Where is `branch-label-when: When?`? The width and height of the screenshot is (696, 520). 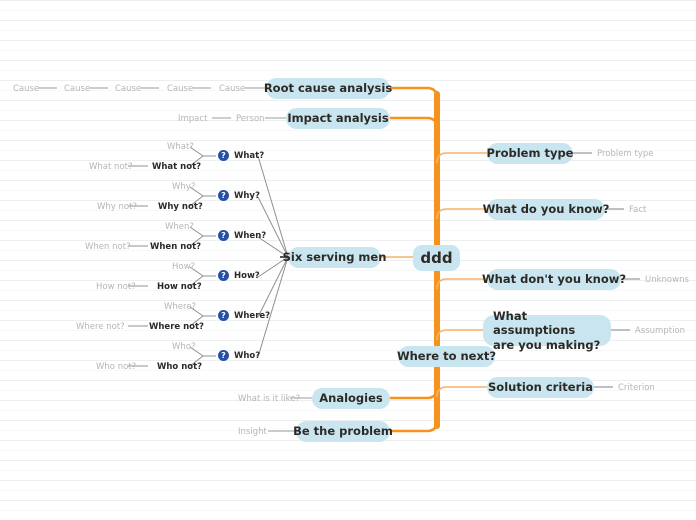 branch-label-when: When? is located at coordinates (250, 236).